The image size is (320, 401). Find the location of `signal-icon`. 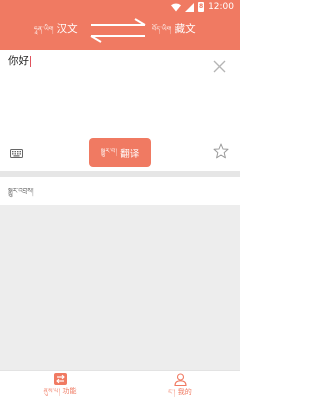

signal-icon is located at coordinates (190, 7).